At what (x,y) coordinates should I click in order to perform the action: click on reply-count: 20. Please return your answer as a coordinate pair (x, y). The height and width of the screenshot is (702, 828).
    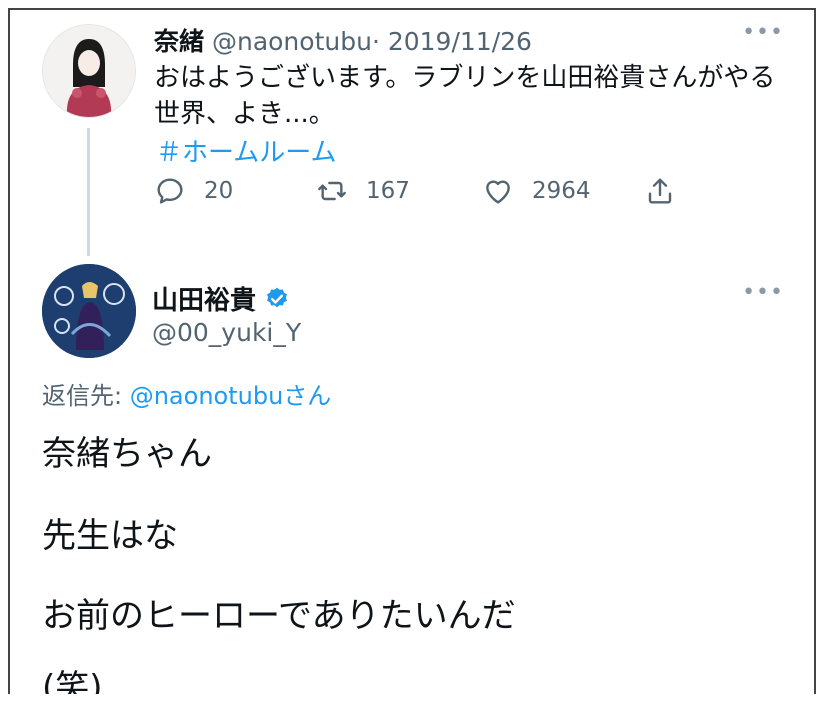
    Looking at the image, I should click on (219, 191).